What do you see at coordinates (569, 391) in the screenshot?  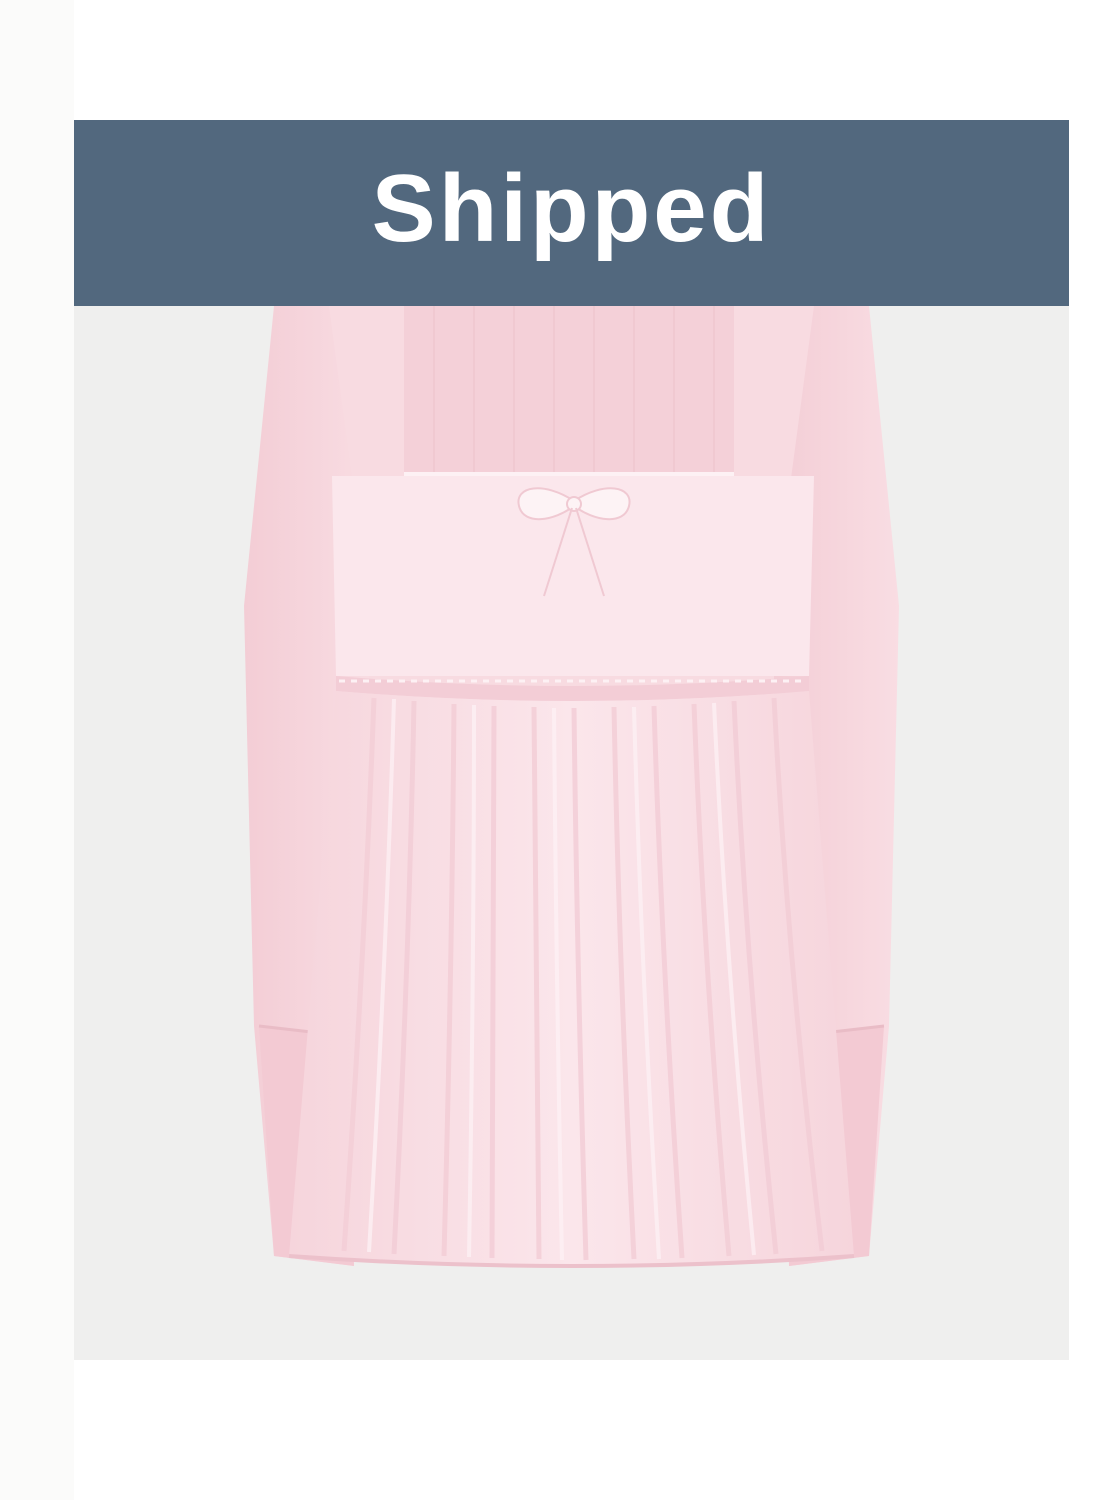 I see `neck-back` at bounding box center [569, 391].